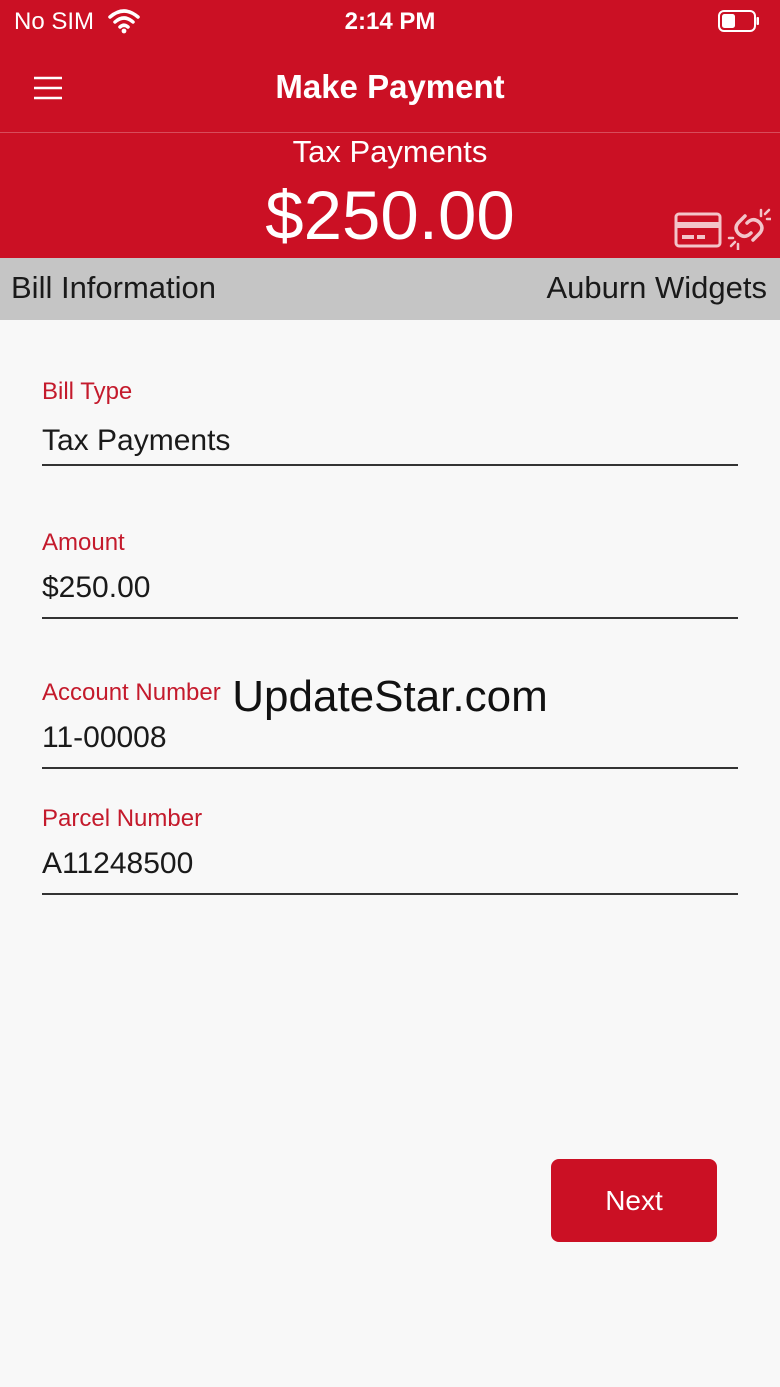 The image size is (780, 1387). Describe the element at coordinates (390, 215) in the screenshot. I see `summary-amount: $250.00` at that location.